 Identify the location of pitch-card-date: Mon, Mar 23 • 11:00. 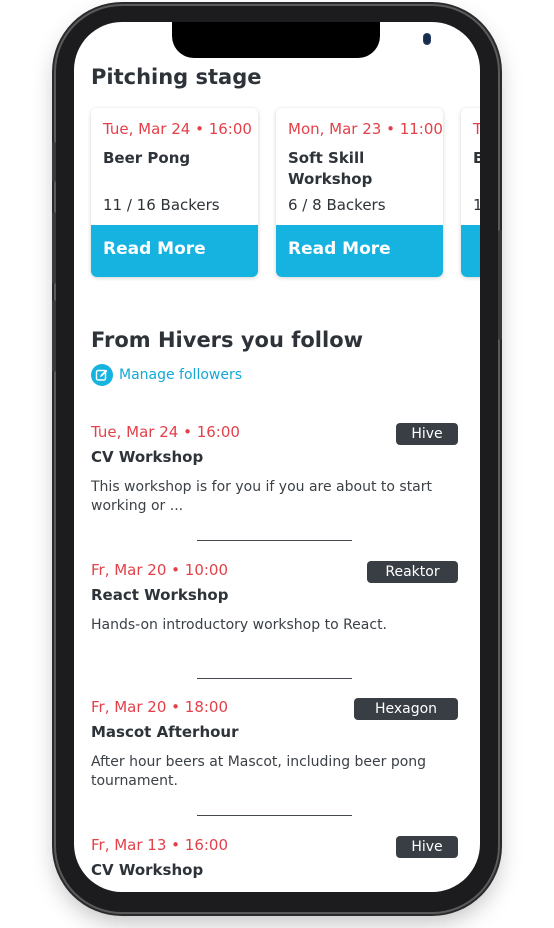
(365, 129).